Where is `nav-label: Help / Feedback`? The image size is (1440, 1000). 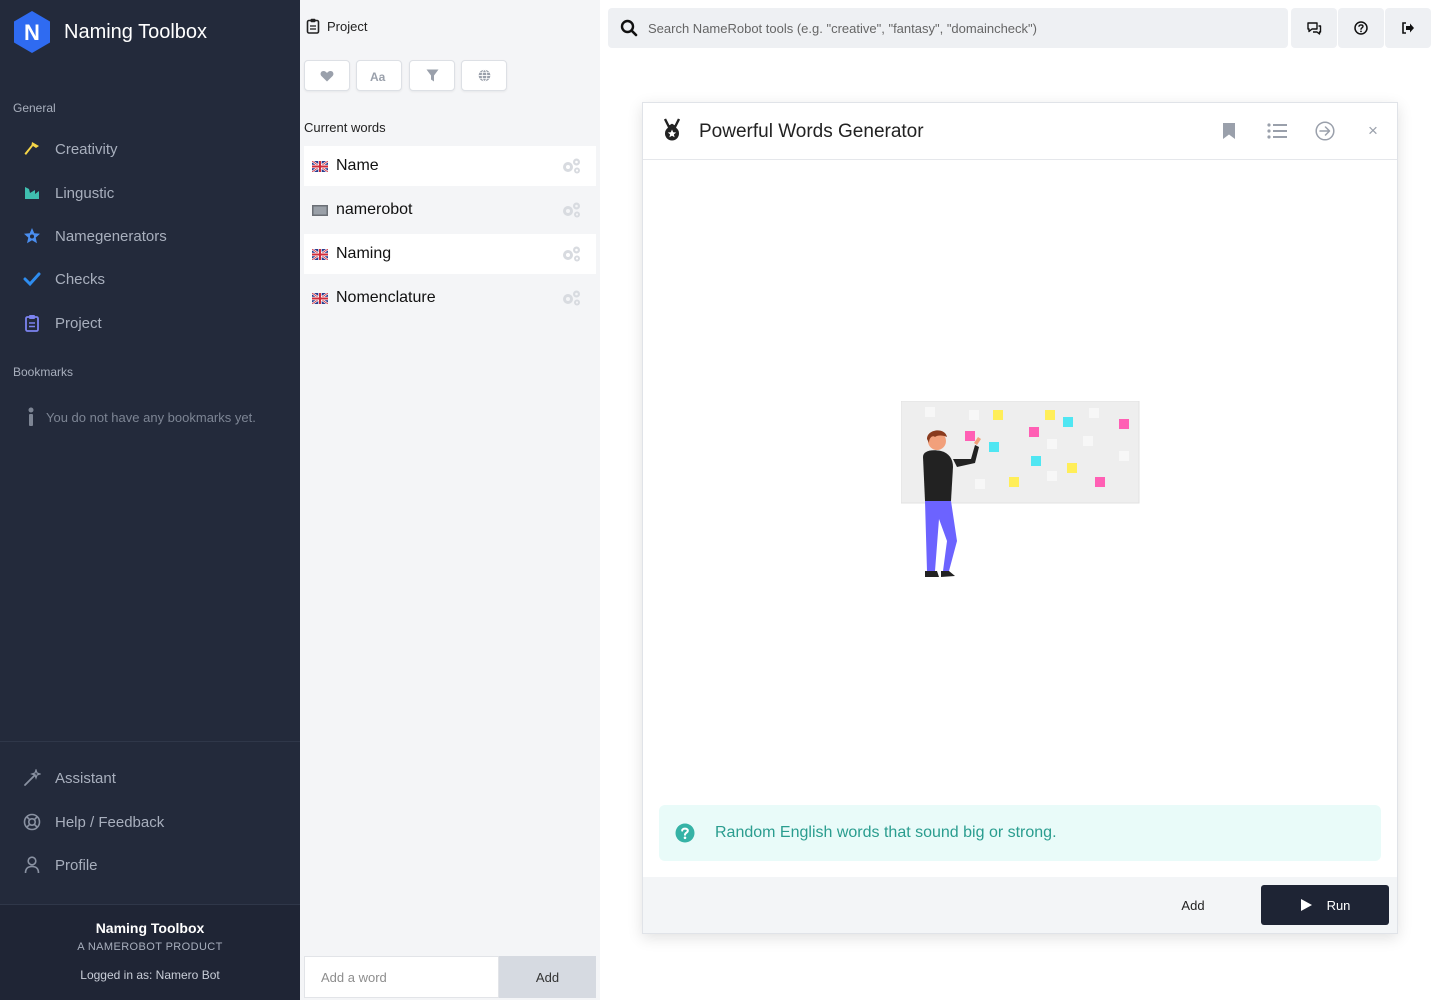 nav-label: Help / Feedback is located at coordinates (110, 822).